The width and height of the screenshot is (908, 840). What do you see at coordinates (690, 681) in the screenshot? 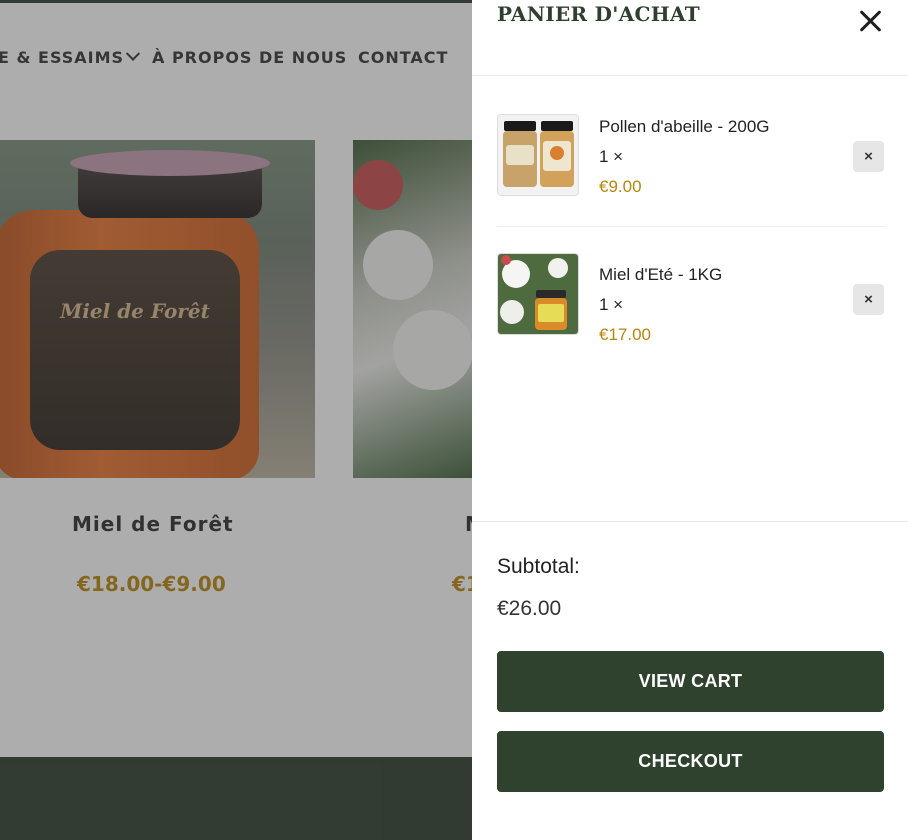
I see `view-cart-button: VIEW CART` at bounding box center [690, 681].